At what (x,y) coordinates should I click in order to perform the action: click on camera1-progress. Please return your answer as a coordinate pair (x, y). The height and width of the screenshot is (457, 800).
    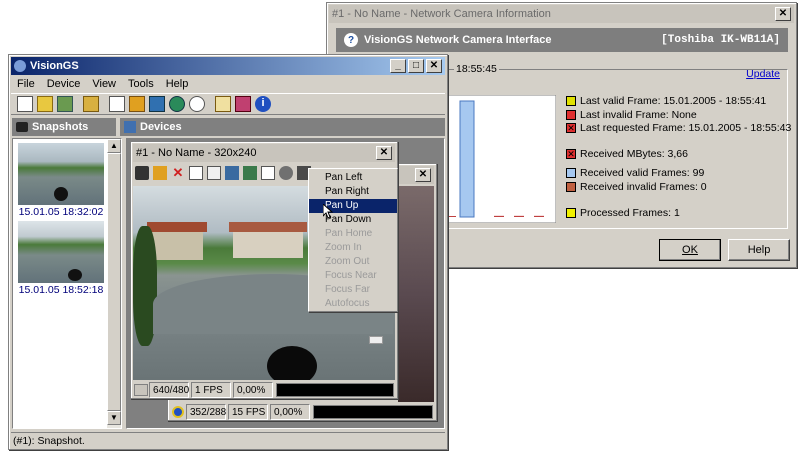
    Looking at the image, I should click on (335, 390).